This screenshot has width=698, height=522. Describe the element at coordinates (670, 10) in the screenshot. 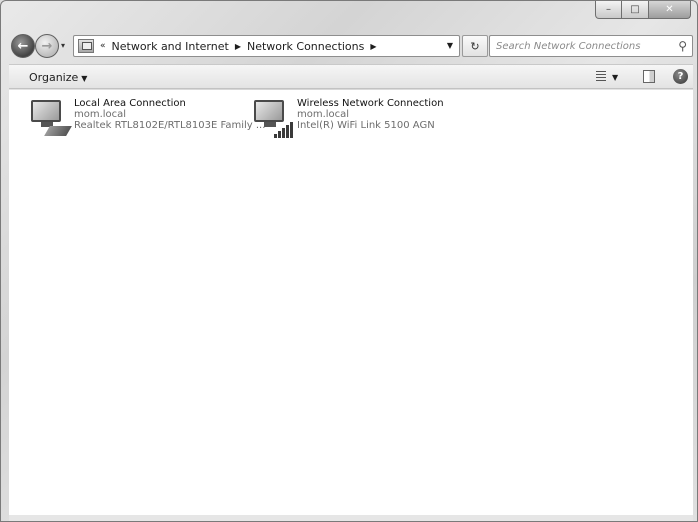

I see `close-button: ✕` at that location.